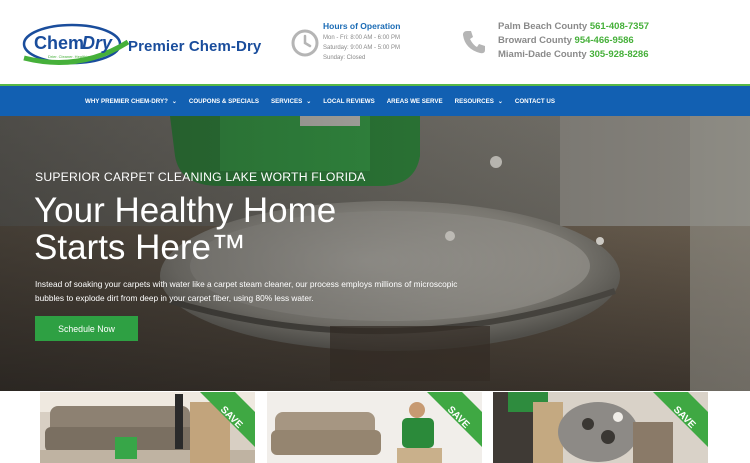 This screenshot has height=463, width=750. I want to click on hours-weekday: Mon - Fri: 8:00 AM - 6:00 PM, so click(362, 38).